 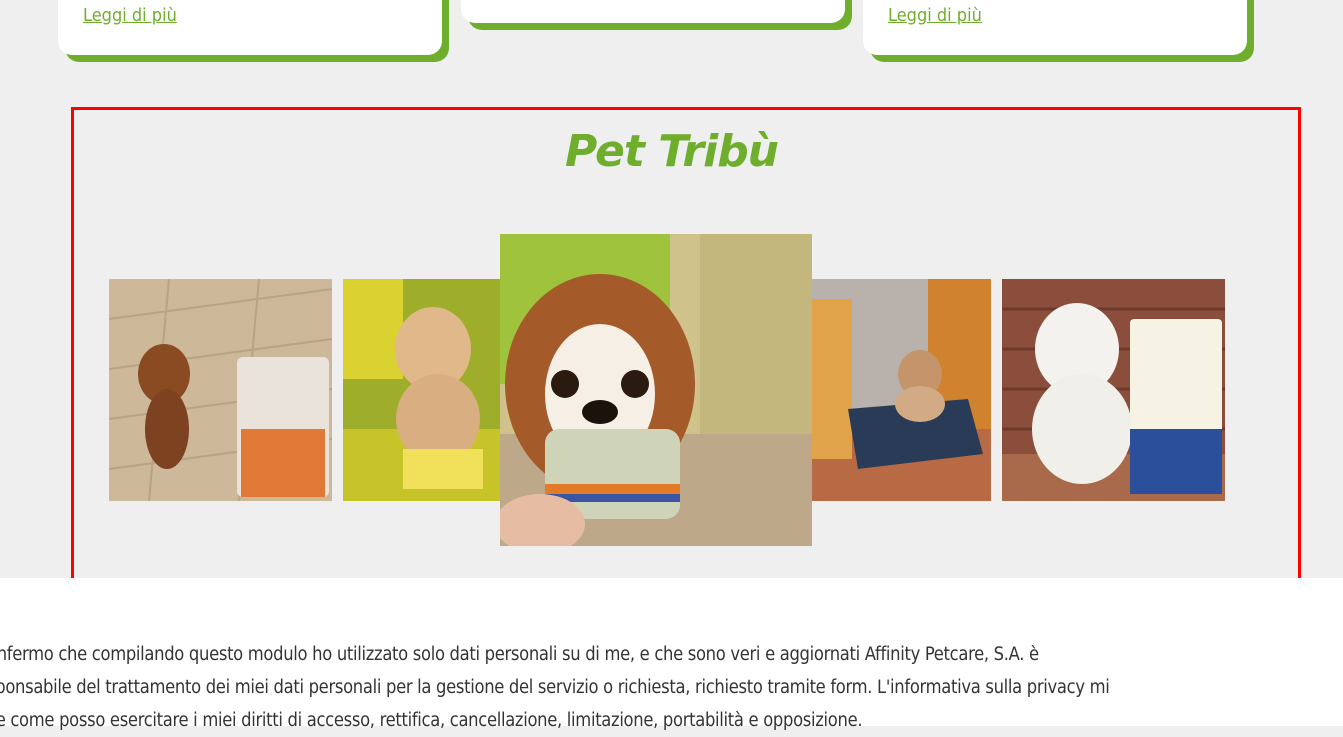 I want to click on gallery-photo-cavalier-featured, so click(x=656, y=390).